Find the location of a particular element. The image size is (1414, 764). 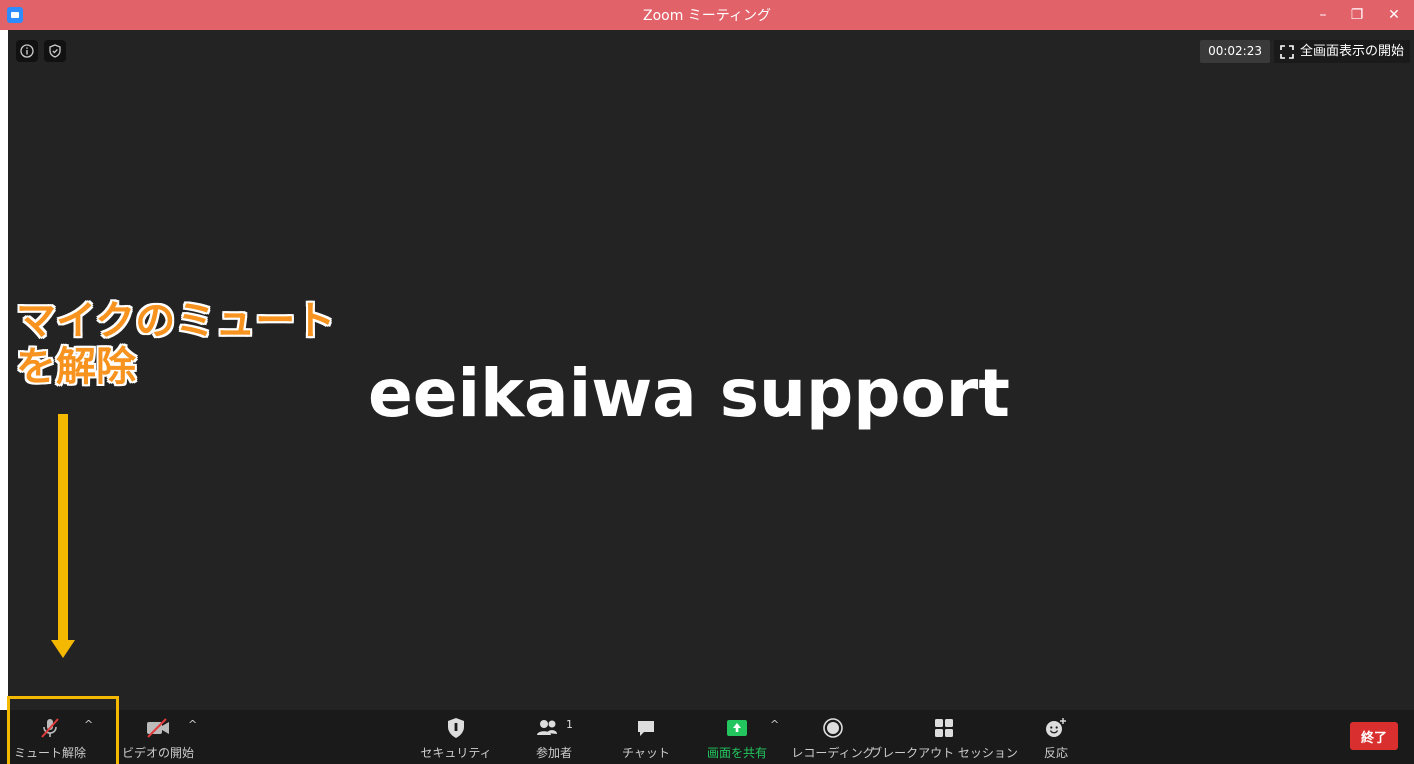

chat-bubble-icon is located at coordinates (646, 728).